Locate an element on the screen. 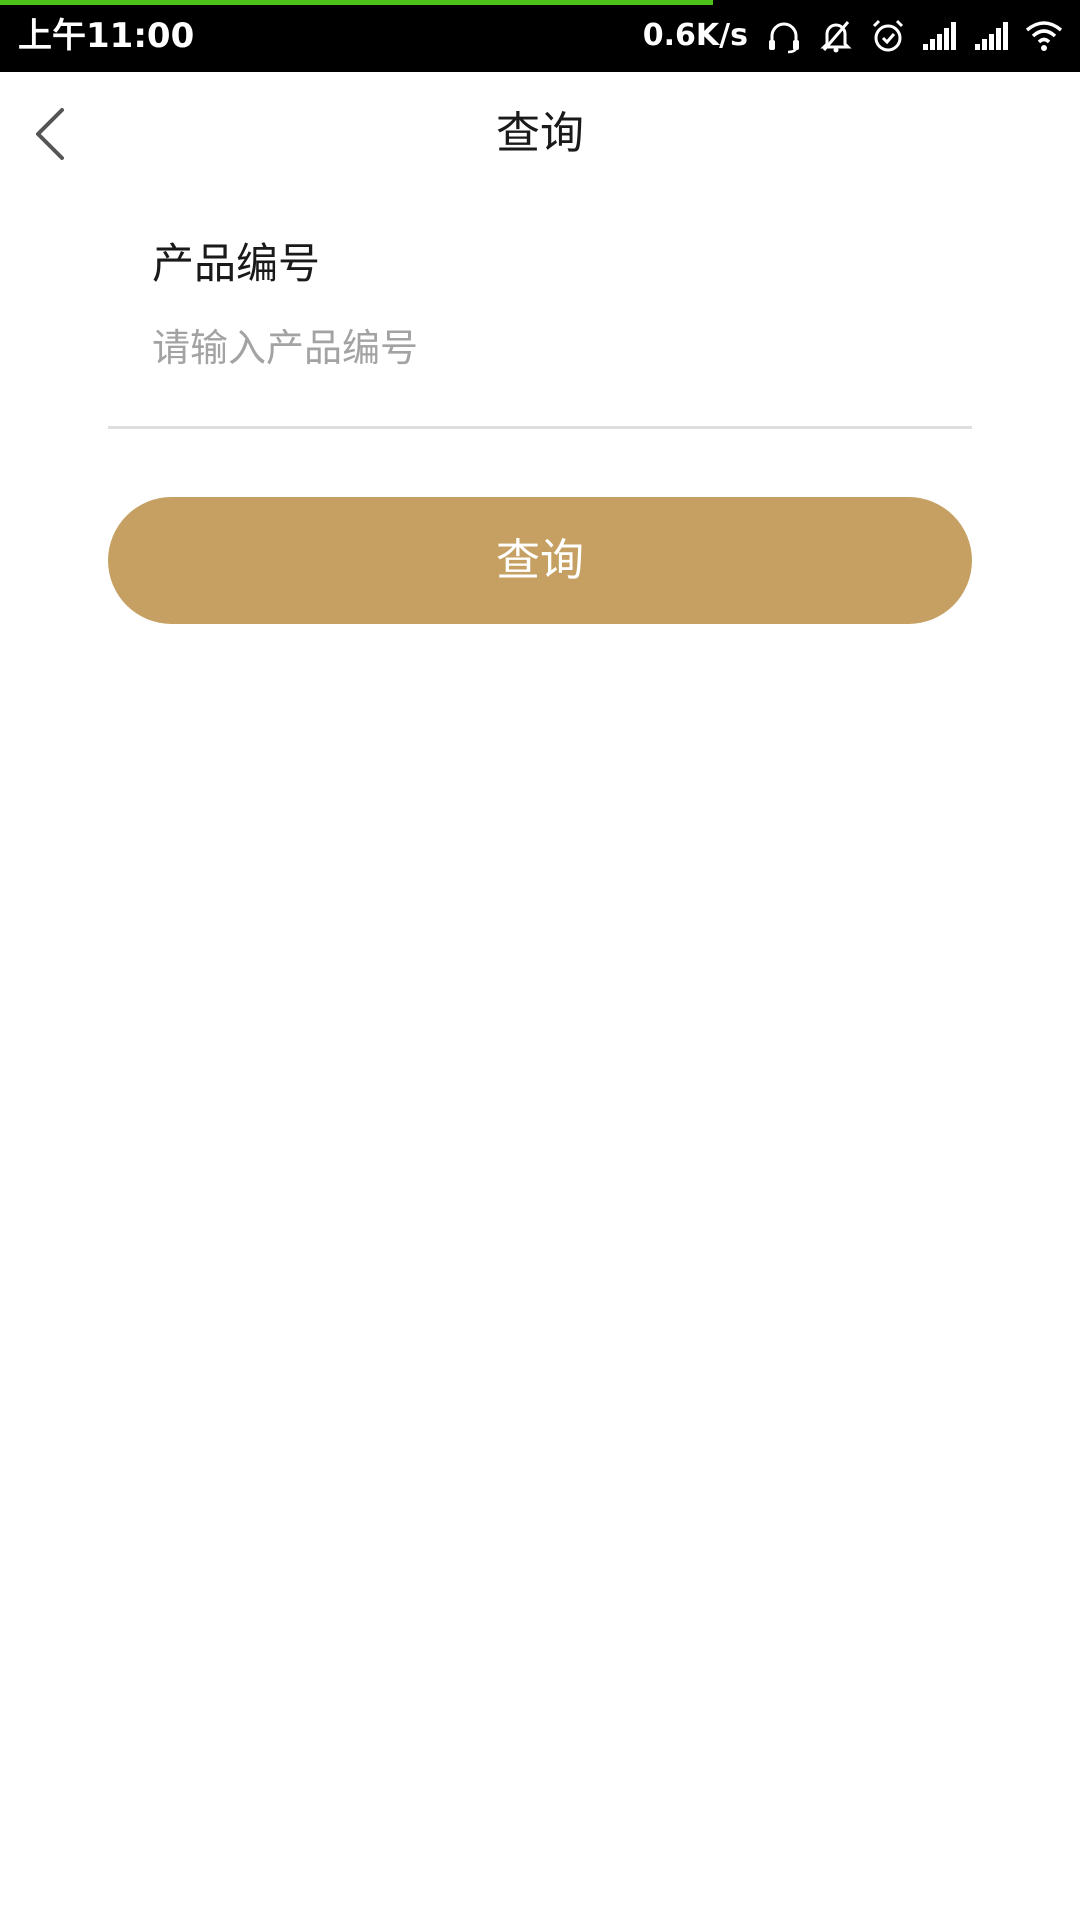  product-number-input is located at coordinates (552, 348).